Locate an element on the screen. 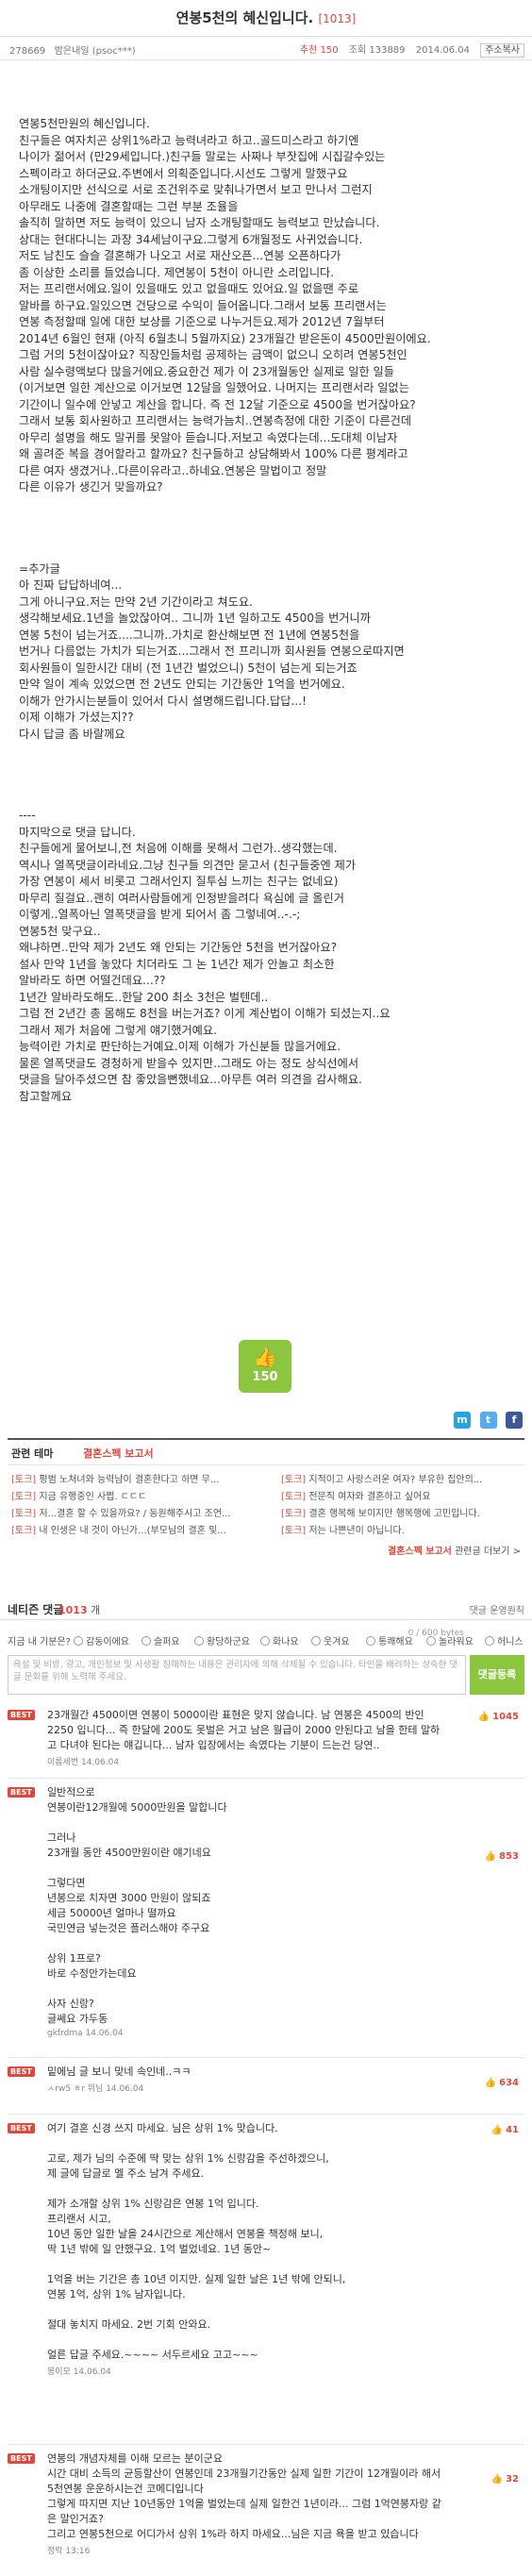 The height and width of the screenshot is (2576, 532). comment-text: 밑에님 글 보니 맞네 속인네..ㅋㅋ is located at coordinates (119, 2072).